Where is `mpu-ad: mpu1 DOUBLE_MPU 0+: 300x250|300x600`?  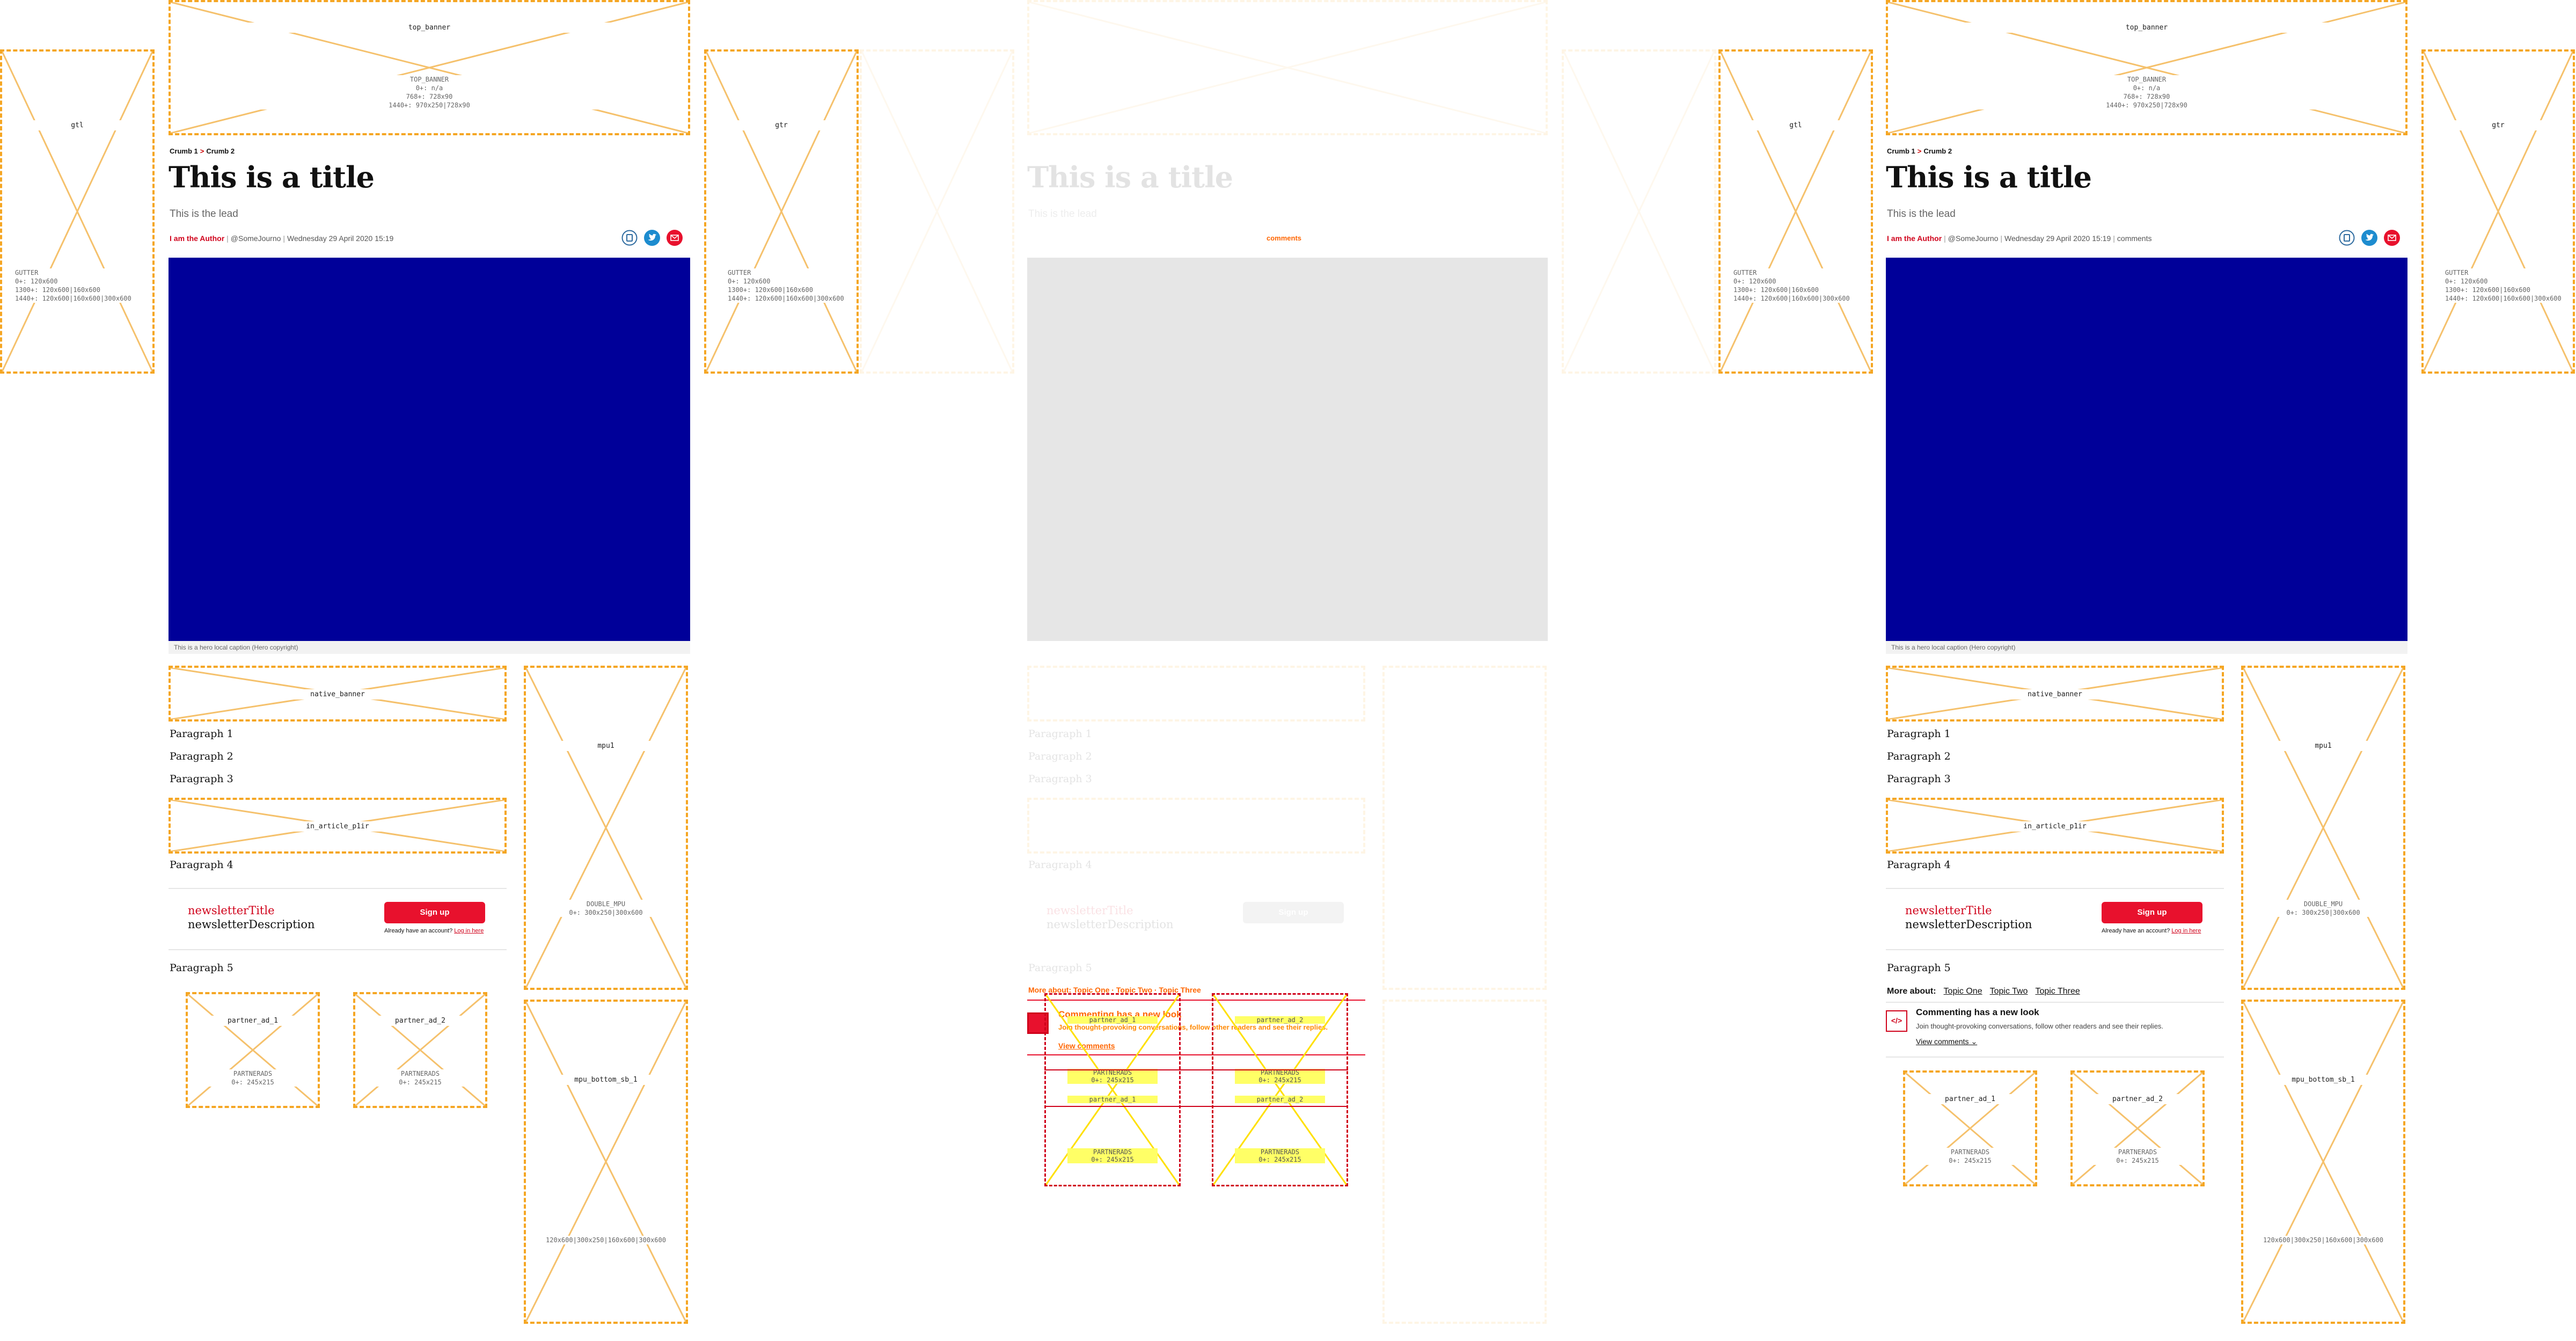
mpu-ad: mpu1 DOUBLE_MPU 0+: 300x250|300x600 is located at coordinates (606, 828).